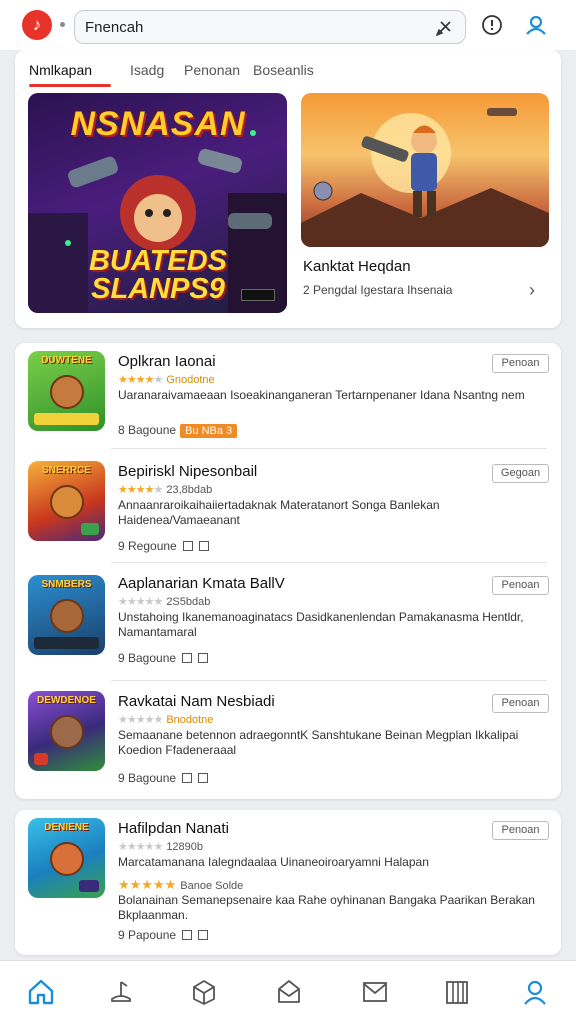  What do you see at coordinates (204, 992) in the screenshot?
I see `apps-icon` at bounding box center [204, 992].